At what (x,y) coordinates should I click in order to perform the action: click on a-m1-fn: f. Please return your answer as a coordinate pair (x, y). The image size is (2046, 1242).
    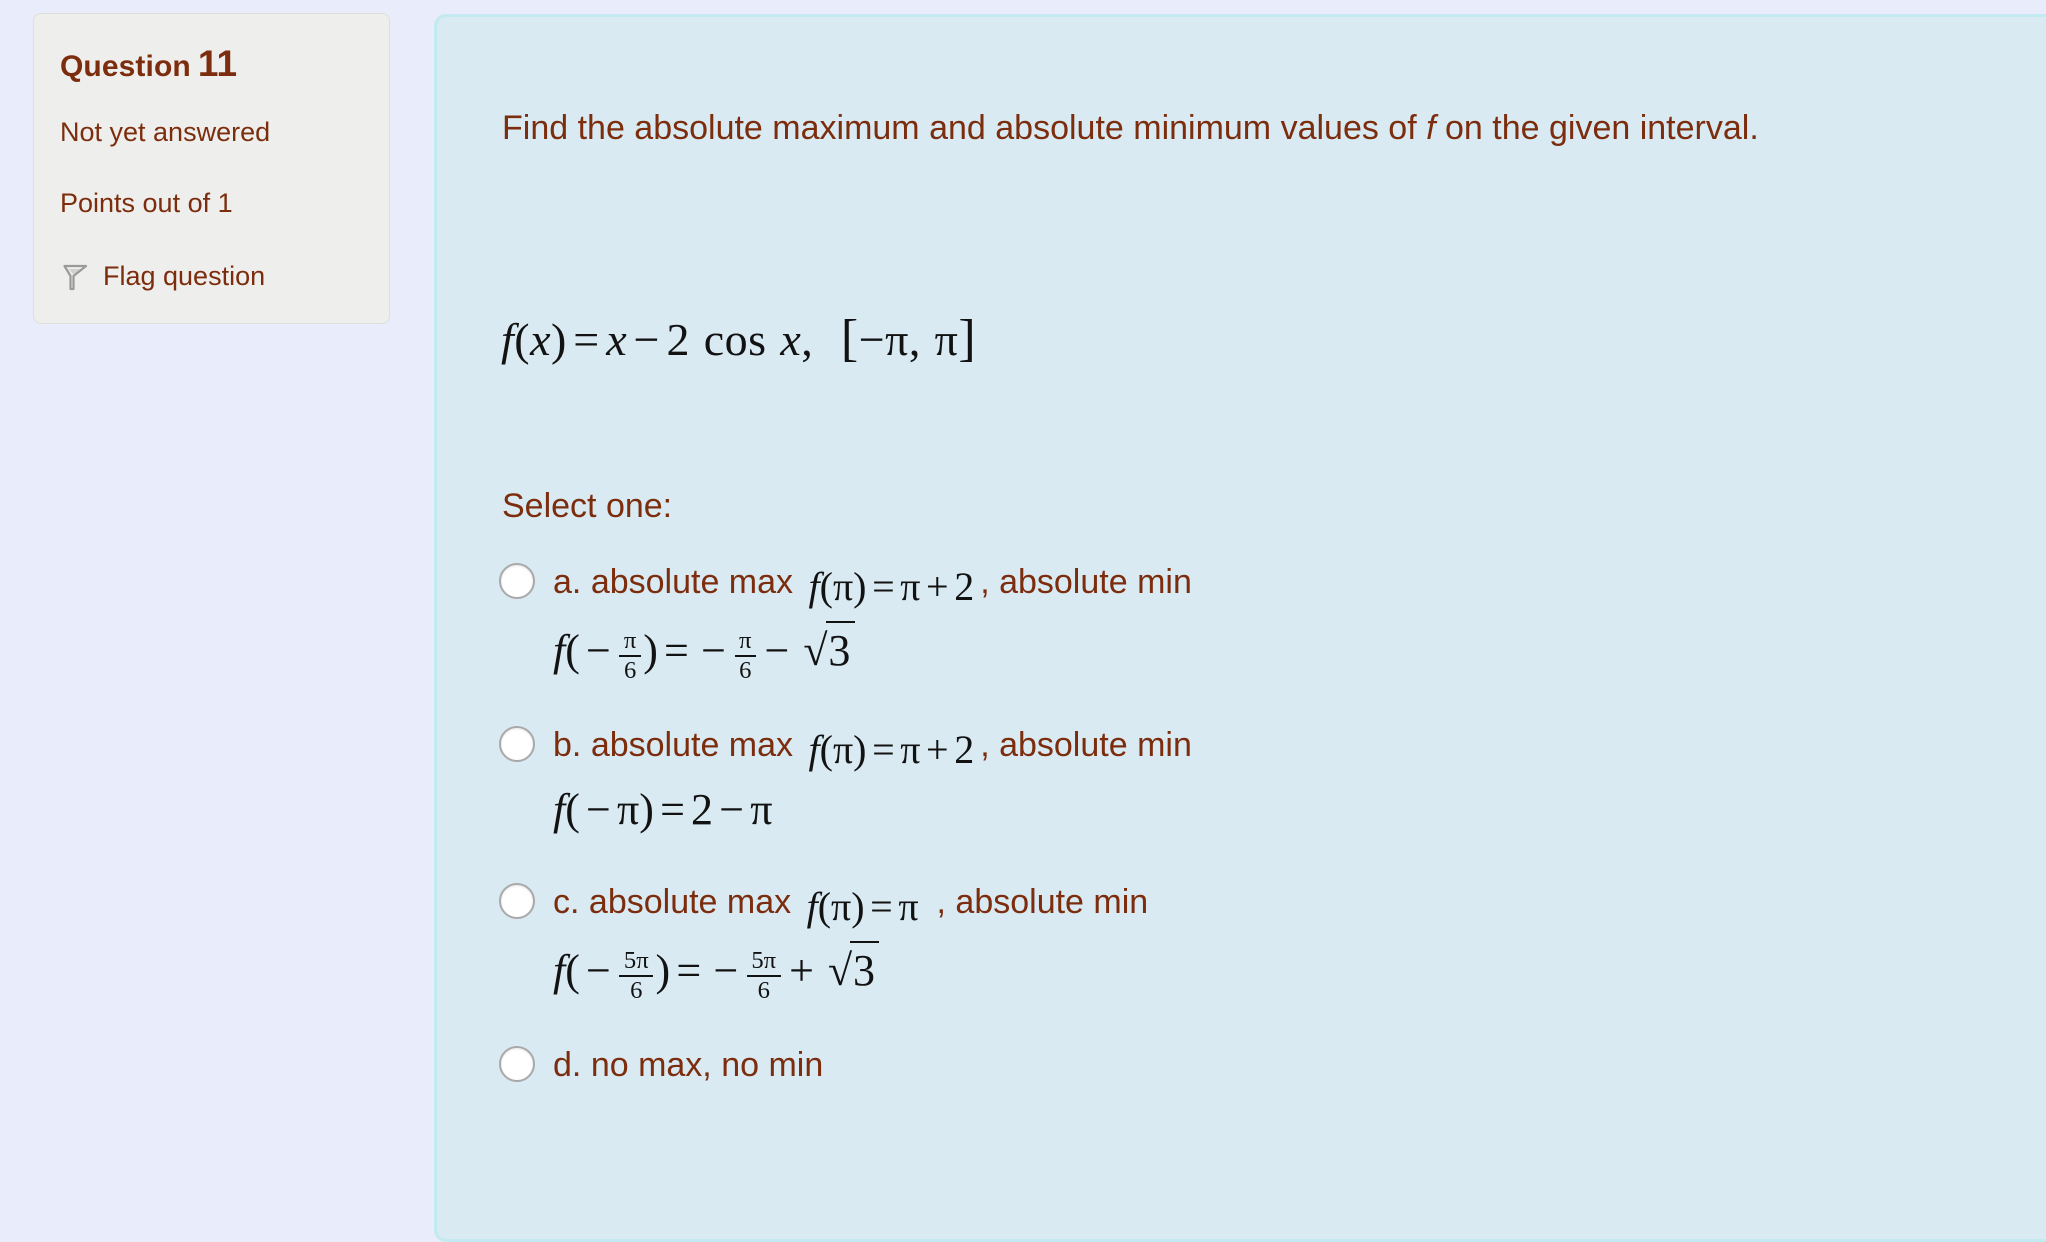
    Looking at the image, I should click on (814, 587).